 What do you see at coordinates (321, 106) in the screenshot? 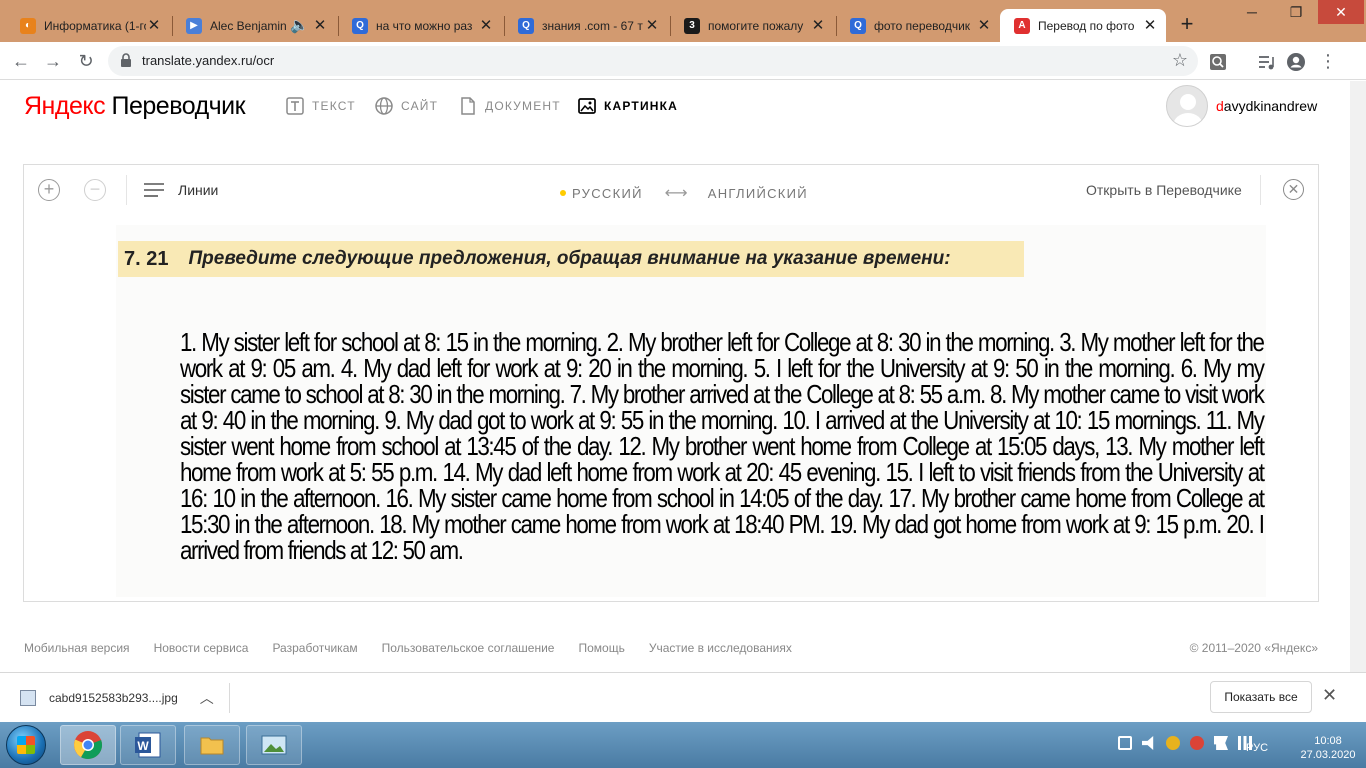
I see `nav-tab-text: ТЕКСТ` at bounding box center [321, 106].